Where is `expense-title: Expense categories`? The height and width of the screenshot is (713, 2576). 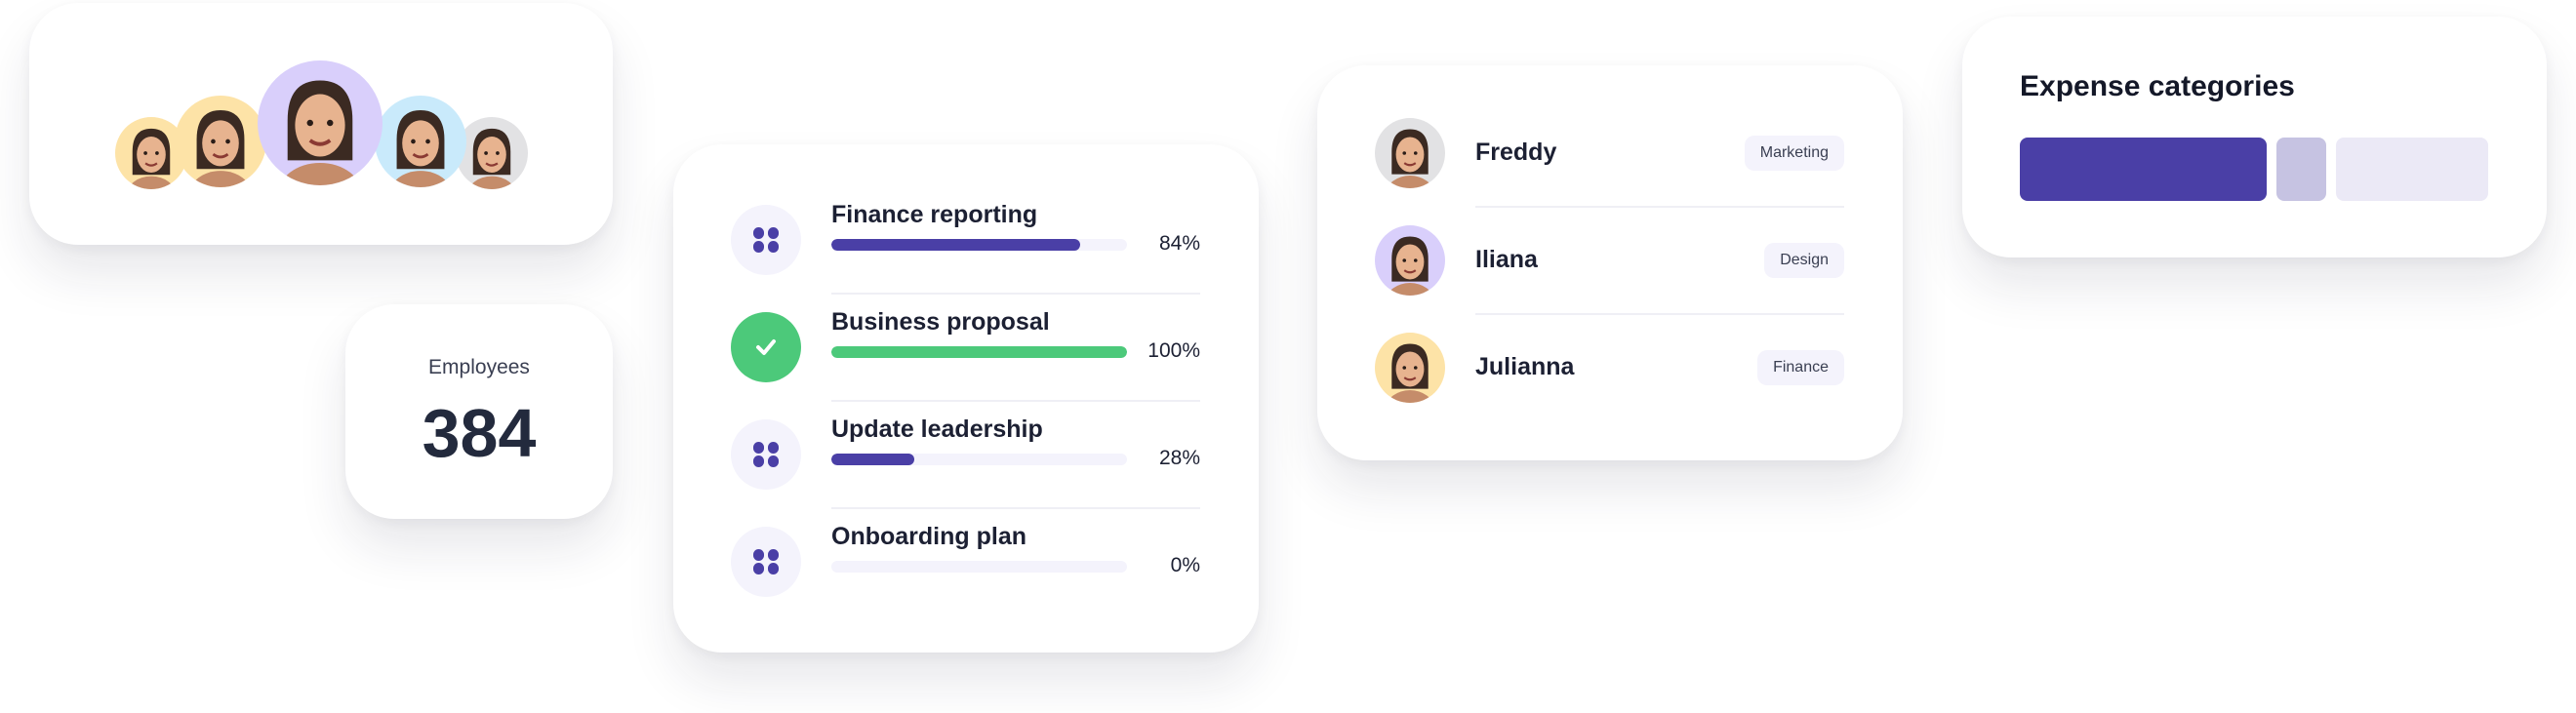 expense-title: Expense categories is located at coordinates (2157, 86).